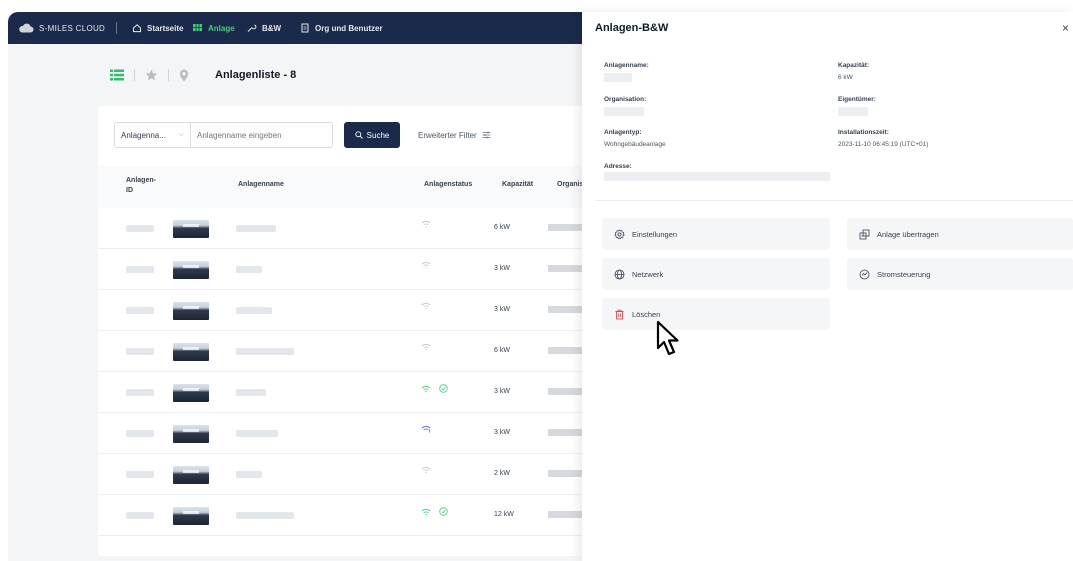  I want to click on table-row: 12 kW, so click(343, 515).